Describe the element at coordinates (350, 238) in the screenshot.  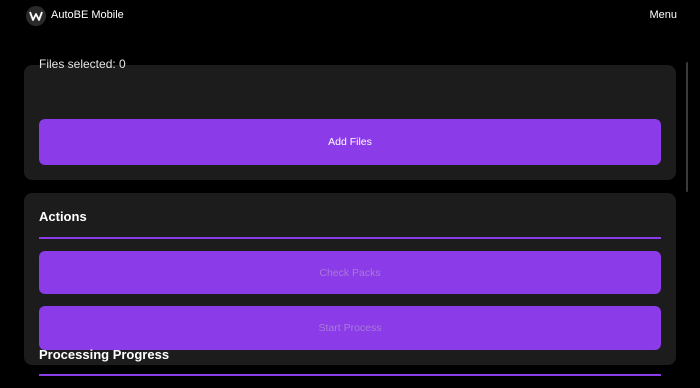
I see `actions-divider` at that location.